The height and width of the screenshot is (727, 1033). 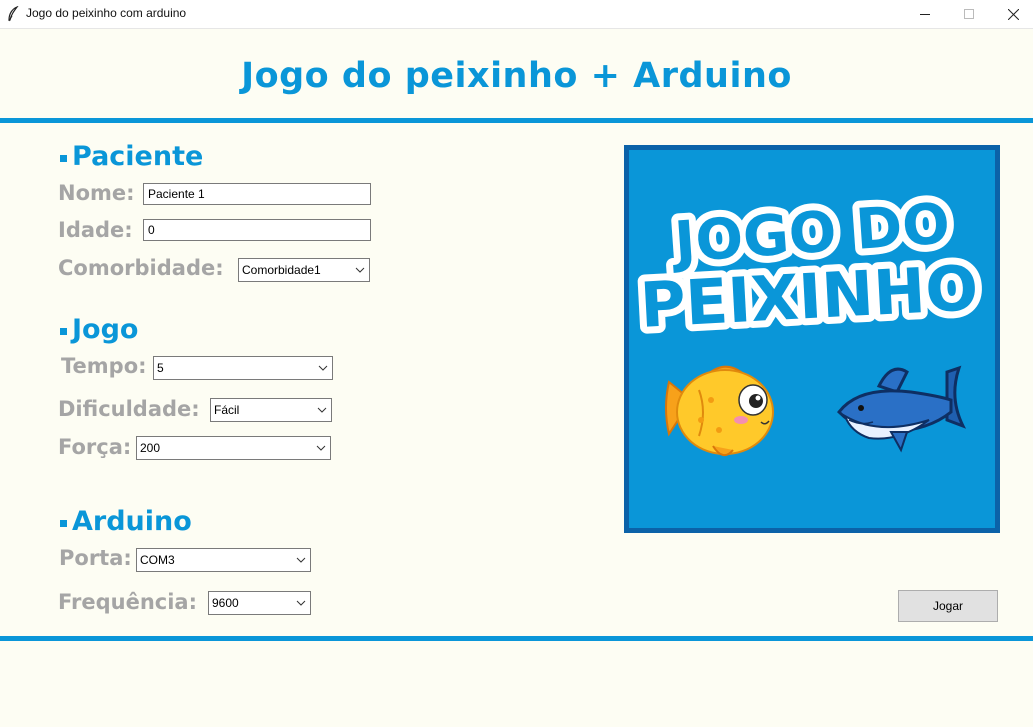 I want to click on close-icon, so click(x=1013, y=14).